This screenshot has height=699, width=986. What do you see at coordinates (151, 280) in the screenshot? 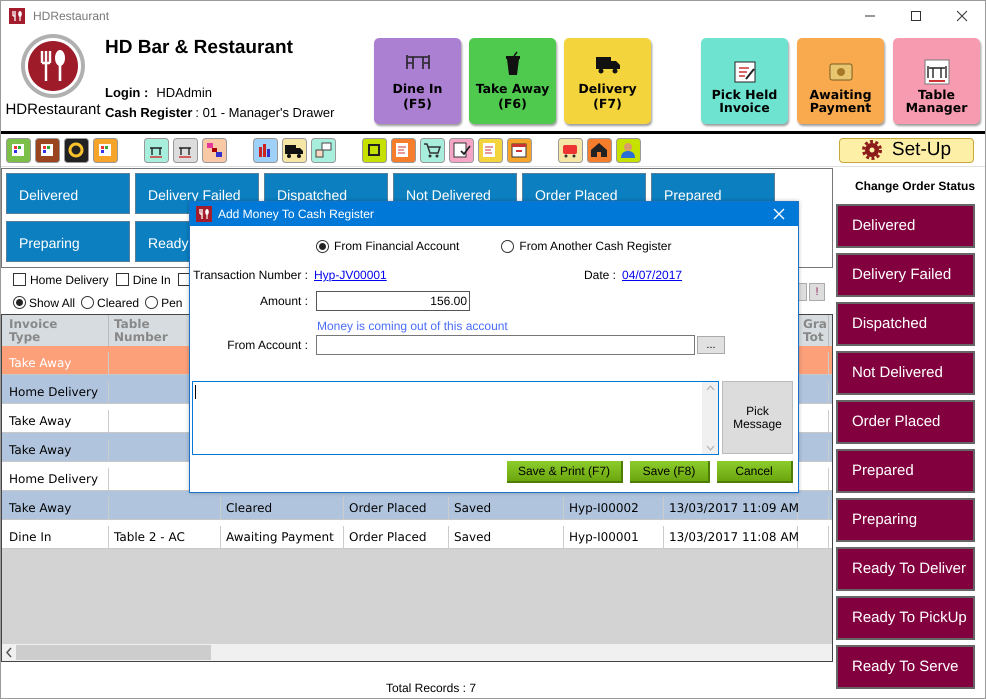
I see `checkbox-label: Dine In` at bounding box center [151, 280].